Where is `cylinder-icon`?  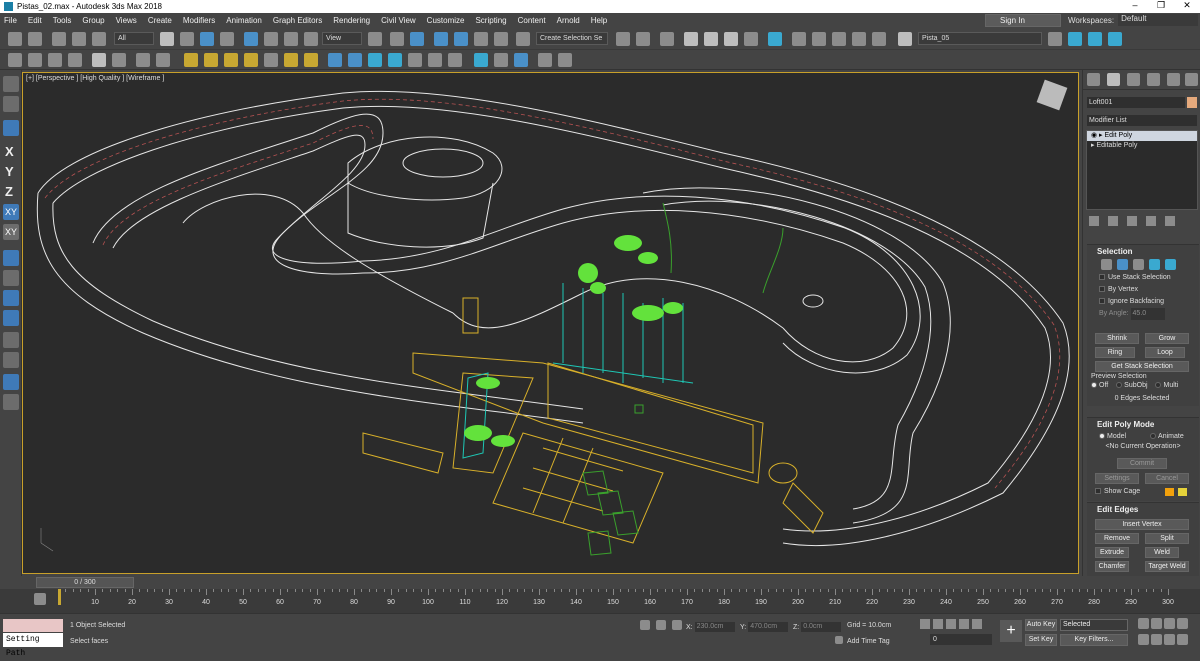
cylinder-icon is located at coordinates (163, 60).